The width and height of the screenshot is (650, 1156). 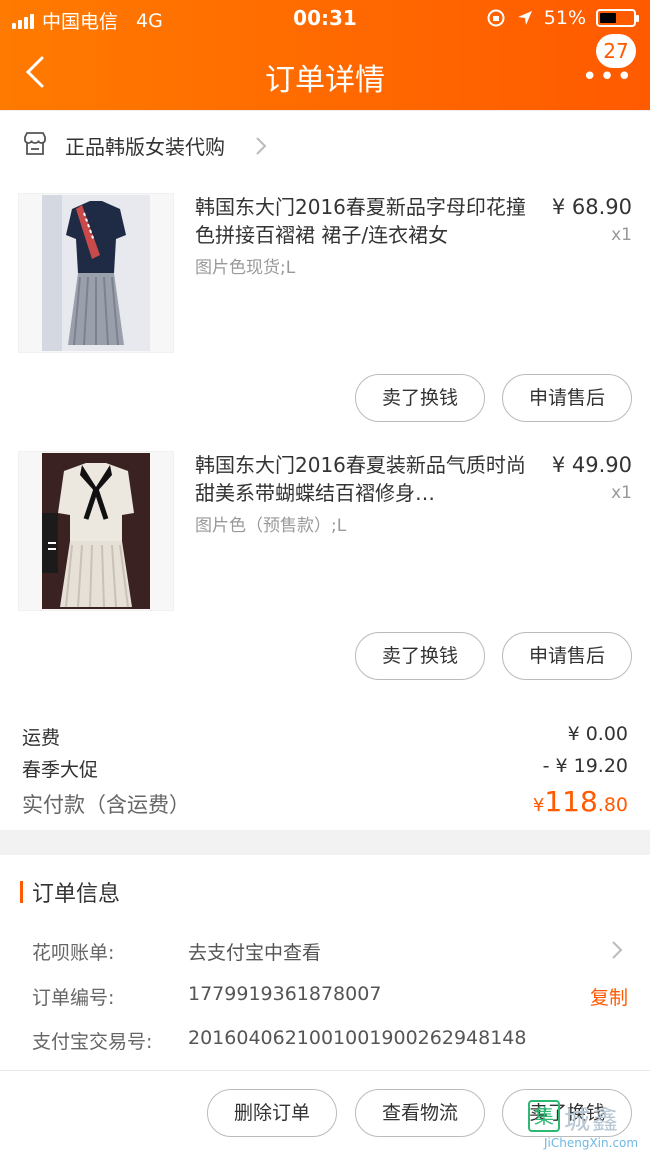 What do you see at coordinates (41, 738) in the screenshot?
I see `shipping-label: 运费` at bounding box center [41, 738].